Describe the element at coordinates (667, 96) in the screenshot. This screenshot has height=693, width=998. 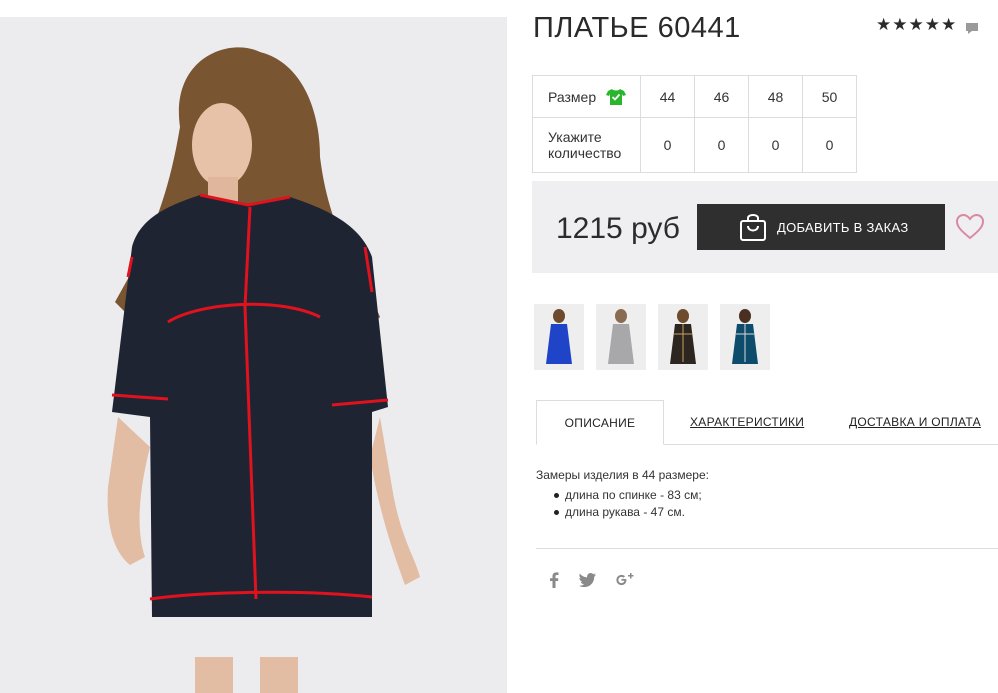
I see `size-option: 44` at that location.